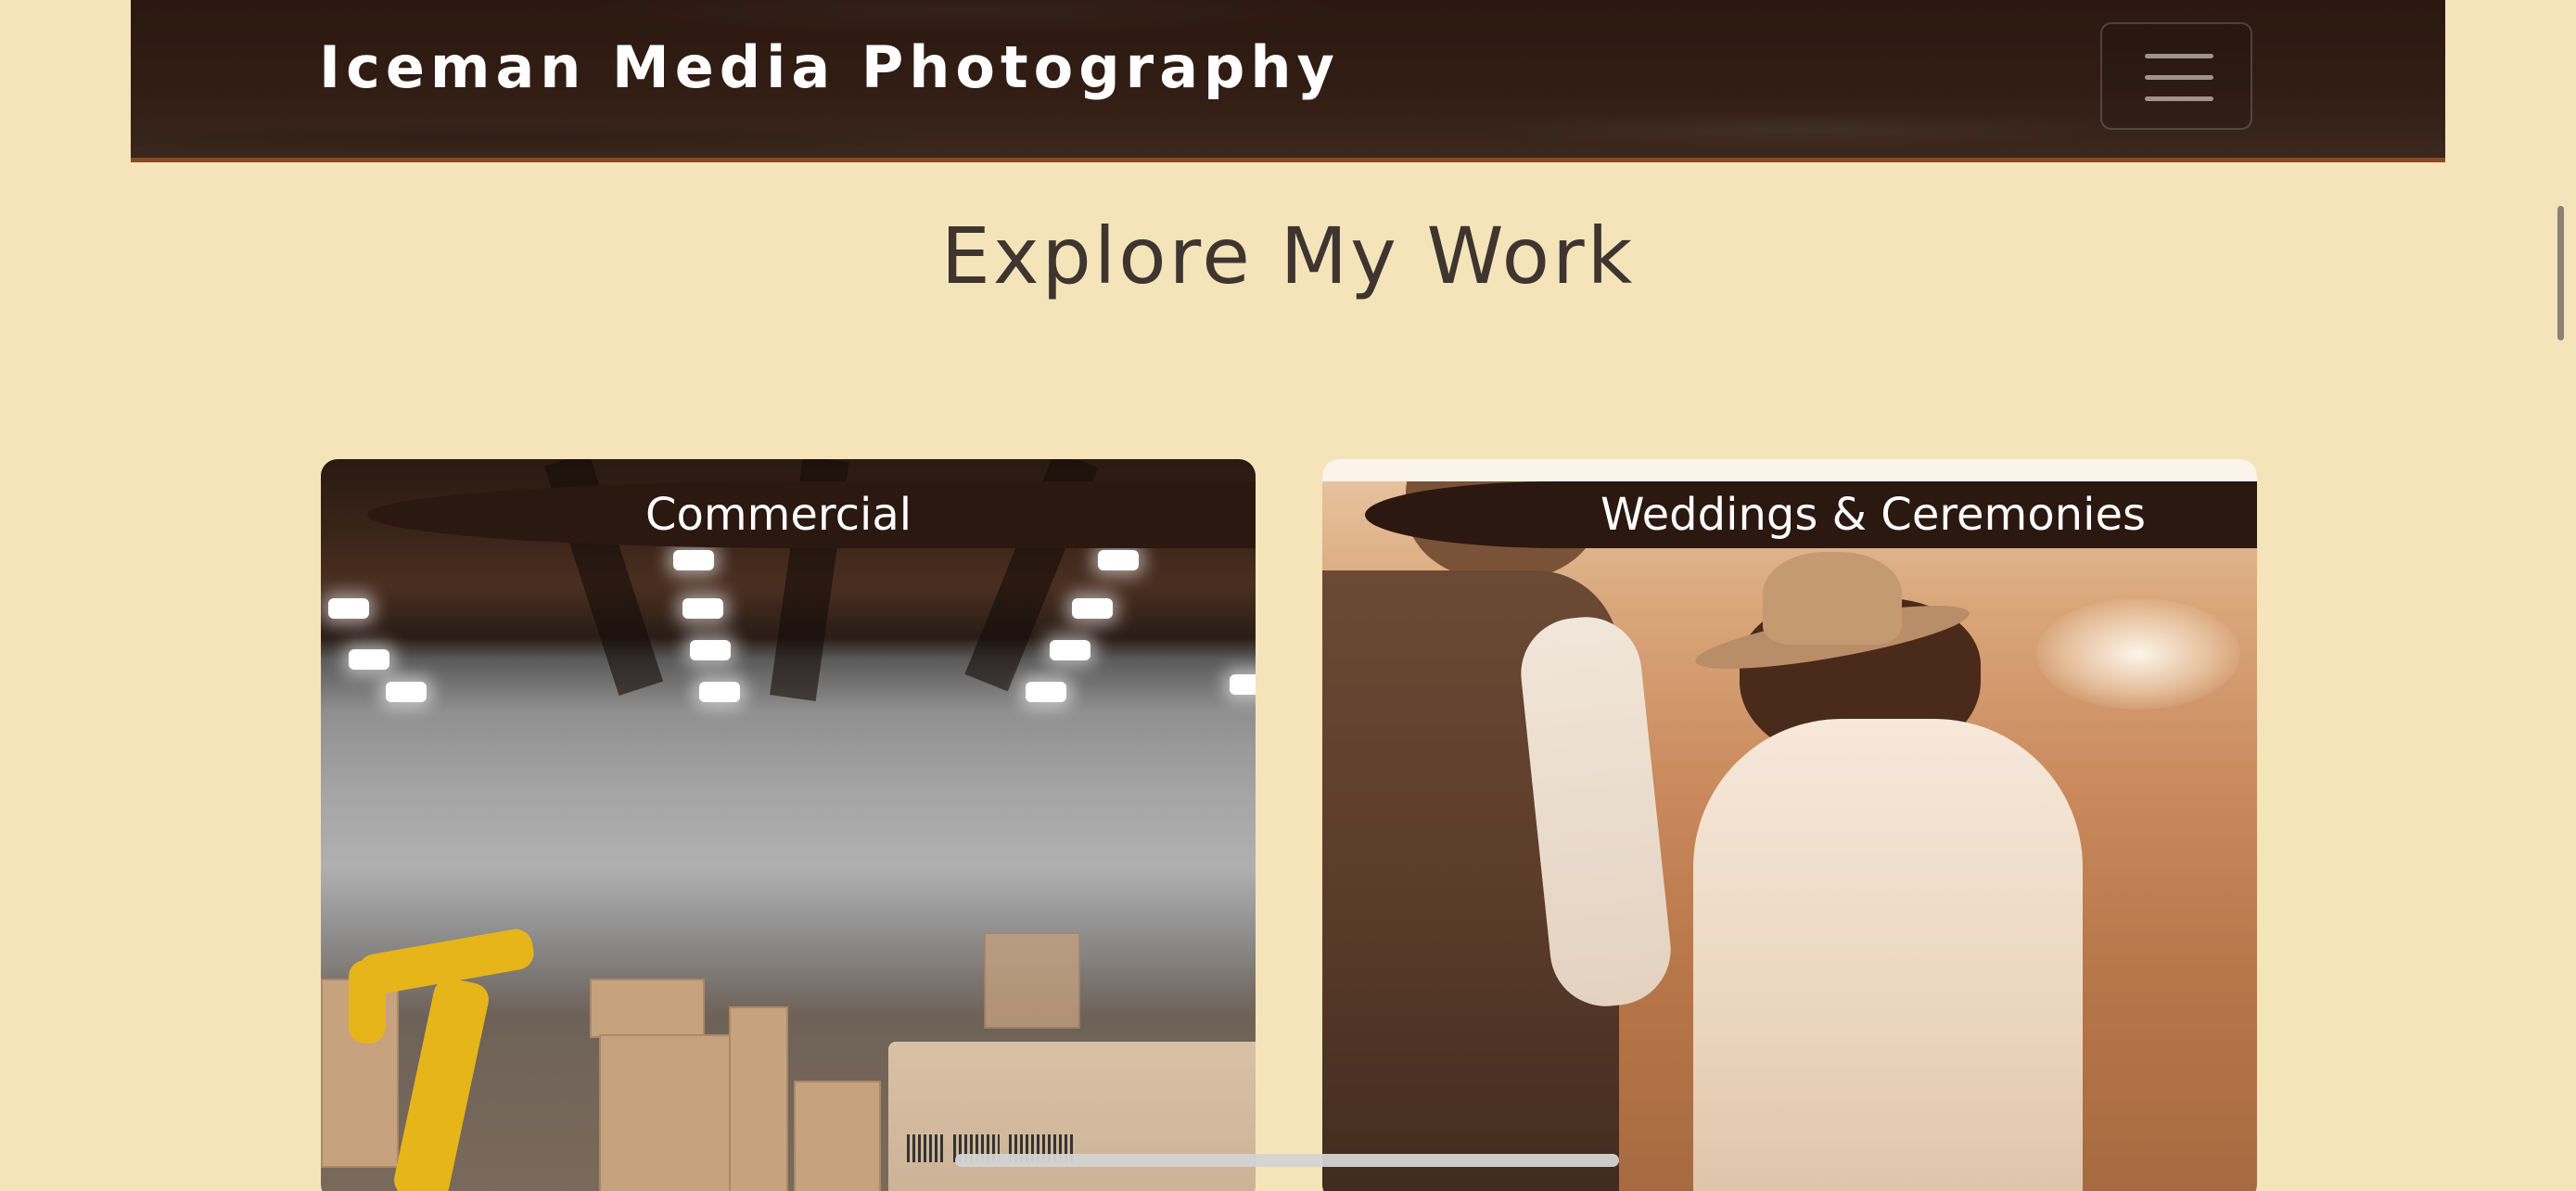 This screenshot has height=1191, width=2576. I want to click on card-label-text: Commercial, so click(779, 515).